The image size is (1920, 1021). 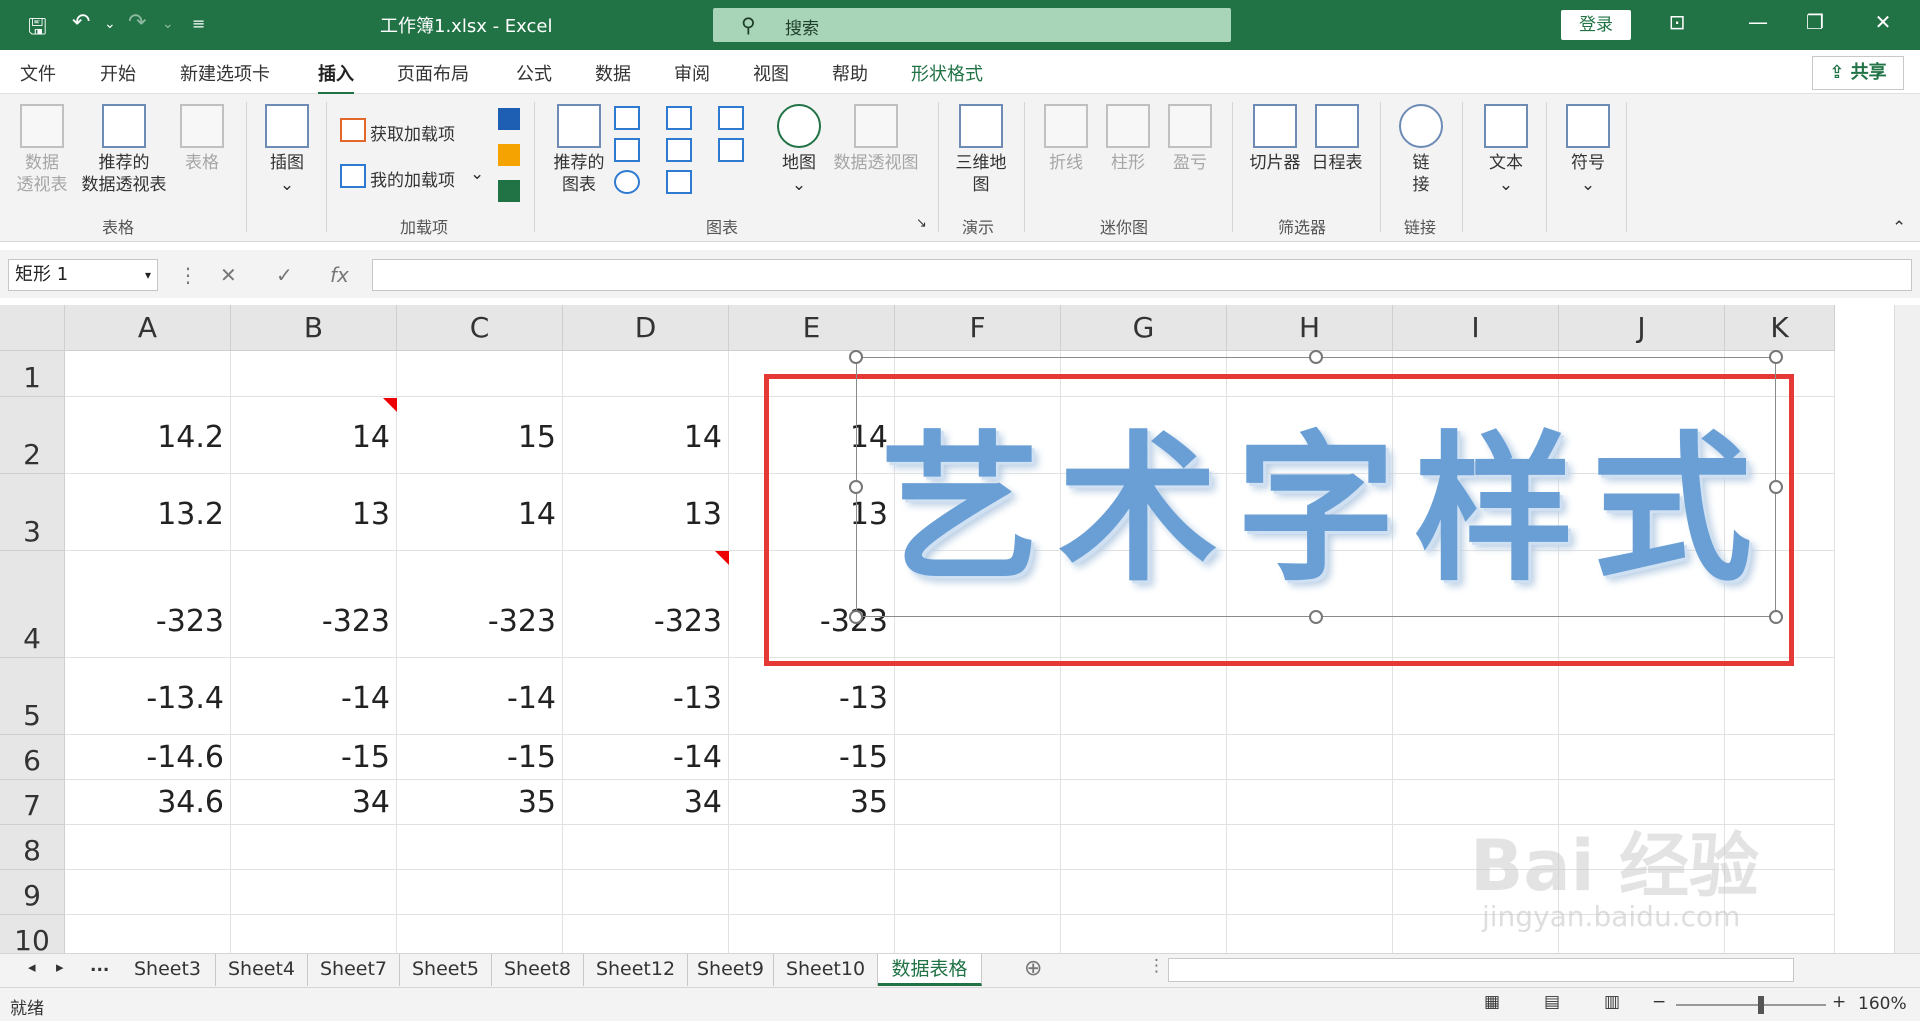 I want to click on formula-input, so click(x=1142, y=275).